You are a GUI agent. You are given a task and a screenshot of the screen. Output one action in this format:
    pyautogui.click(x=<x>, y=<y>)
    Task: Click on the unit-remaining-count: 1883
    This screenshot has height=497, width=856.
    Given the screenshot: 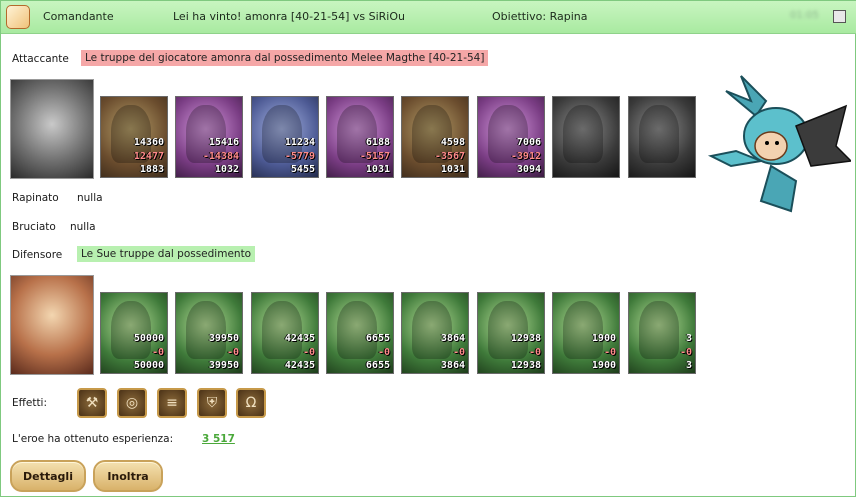 What is the action you would take?
    pyautogui.click(x=151, y=169)
    